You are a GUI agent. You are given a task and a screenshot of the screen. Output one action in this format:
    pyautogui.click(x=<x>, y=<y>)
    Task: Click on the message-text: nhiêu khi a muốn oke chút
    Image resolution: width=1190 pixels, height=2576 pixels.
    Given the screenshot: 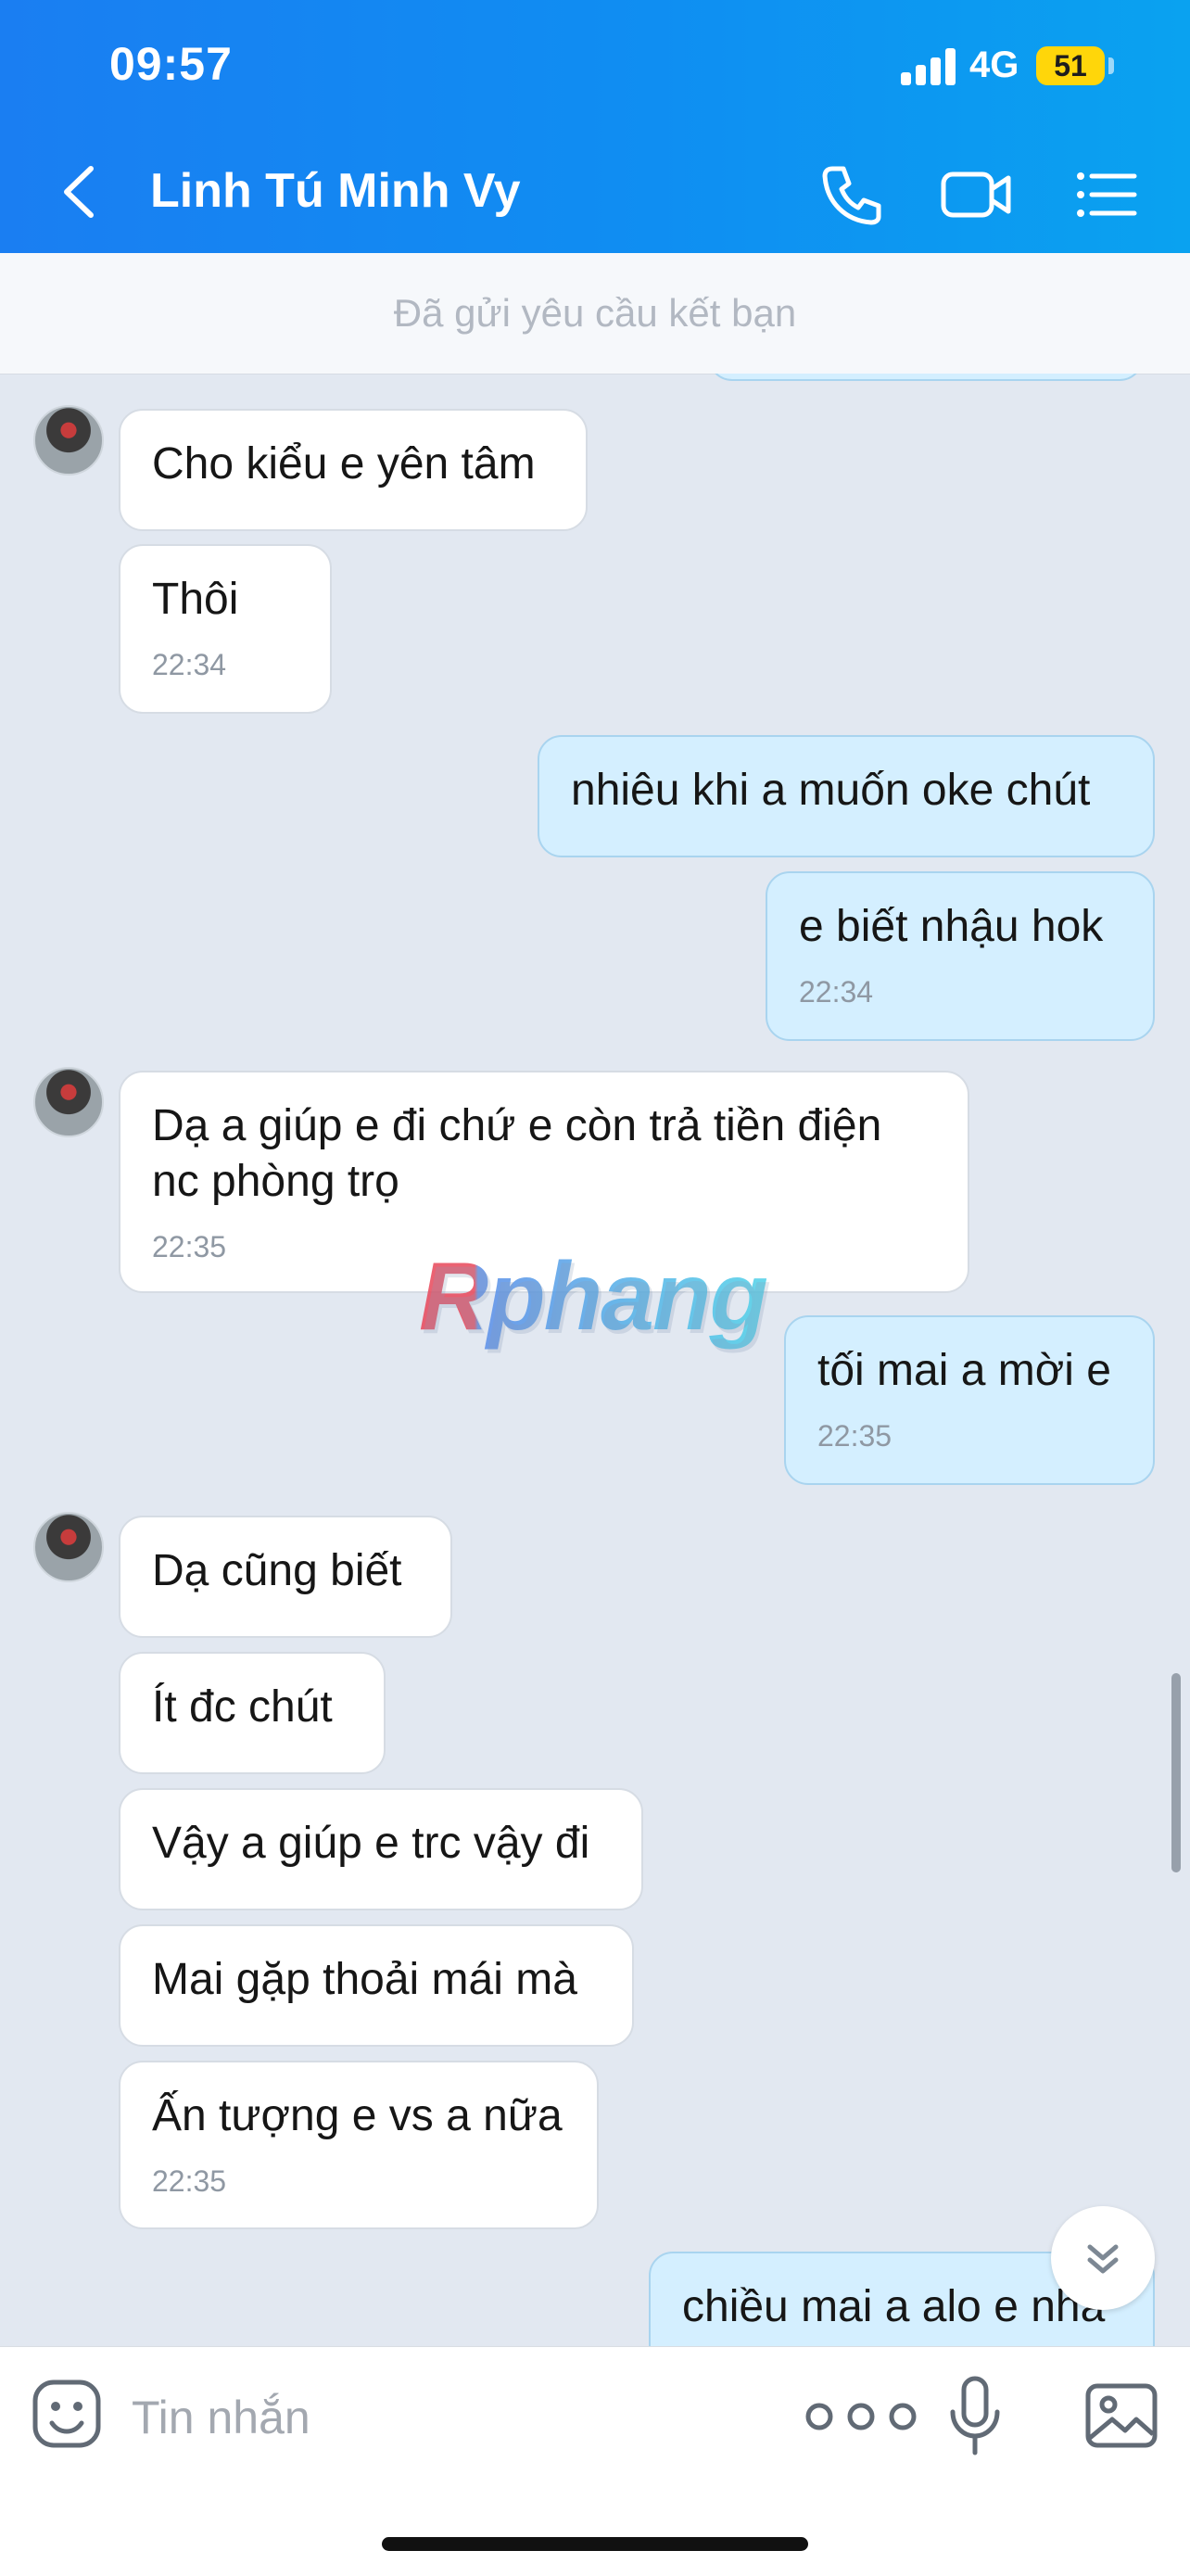 What is the action you would take?
    pyautogui.click(x=831, y=790)
    